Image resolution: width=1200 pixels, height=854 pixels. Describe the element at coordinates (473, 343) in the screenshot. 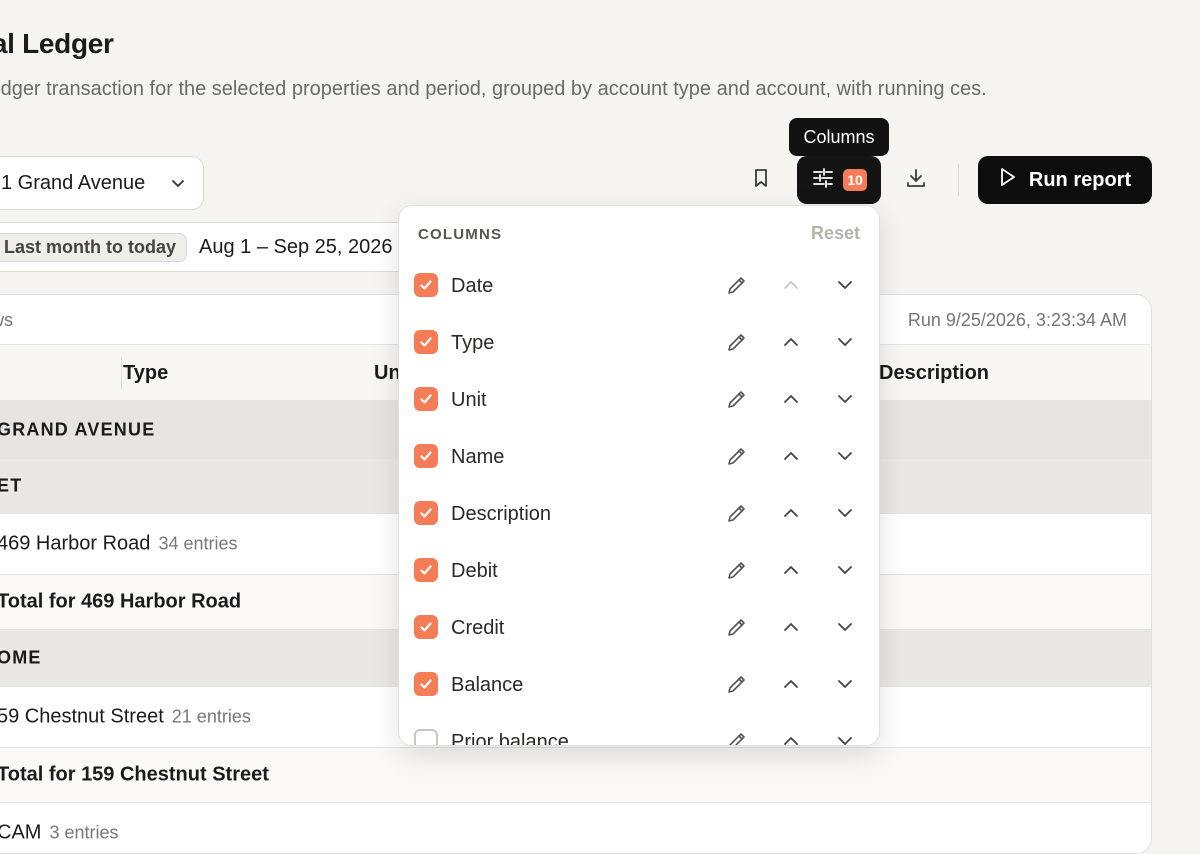

I see `column-option-label: Type` at that location.